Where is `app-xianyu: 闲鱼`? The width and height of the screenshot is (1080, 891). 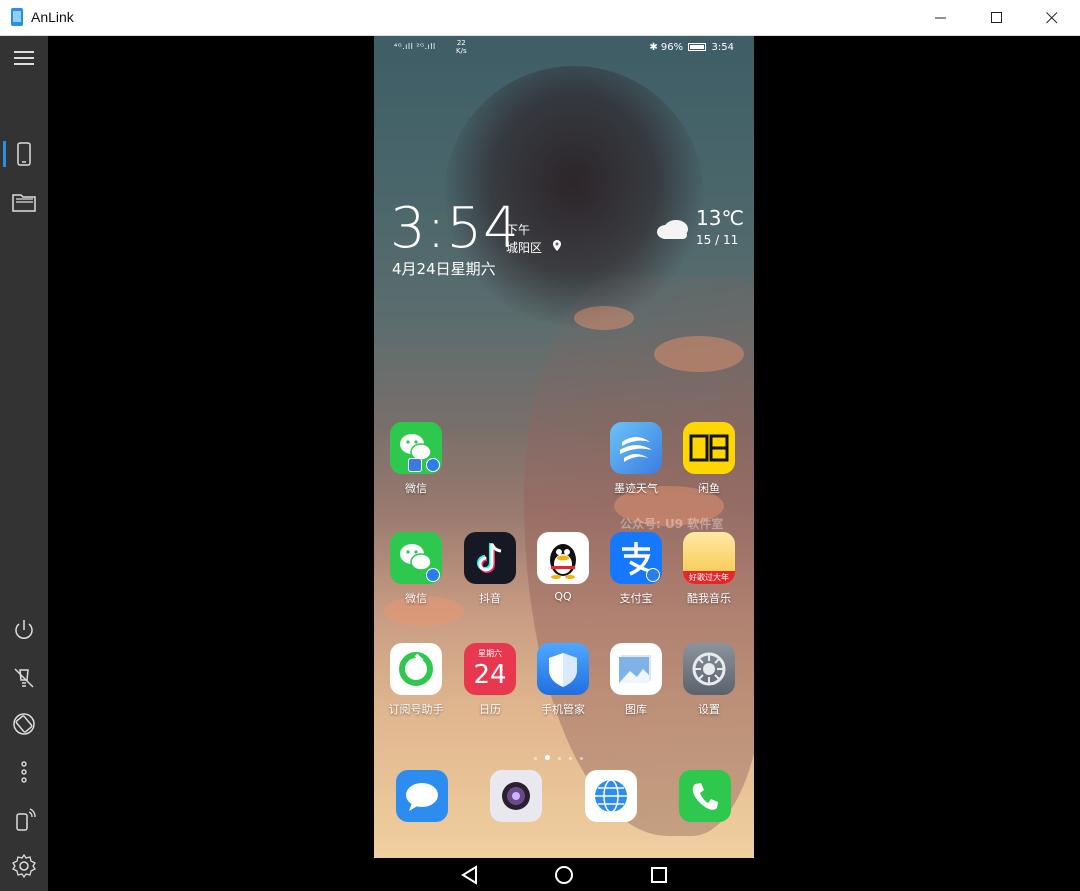
app-xianyu: 闲鱼 is located at coordinates (709, 459).